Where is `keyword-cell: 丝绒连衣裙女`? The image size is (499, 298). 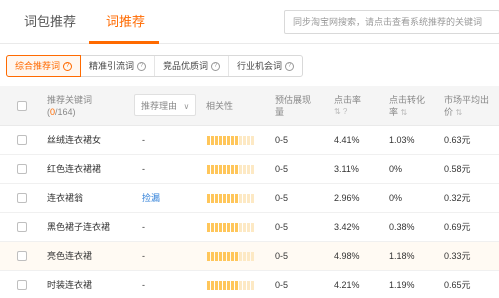 keyword-cell: 丝绒连衣裙女 is located at coordinates (74, 140).